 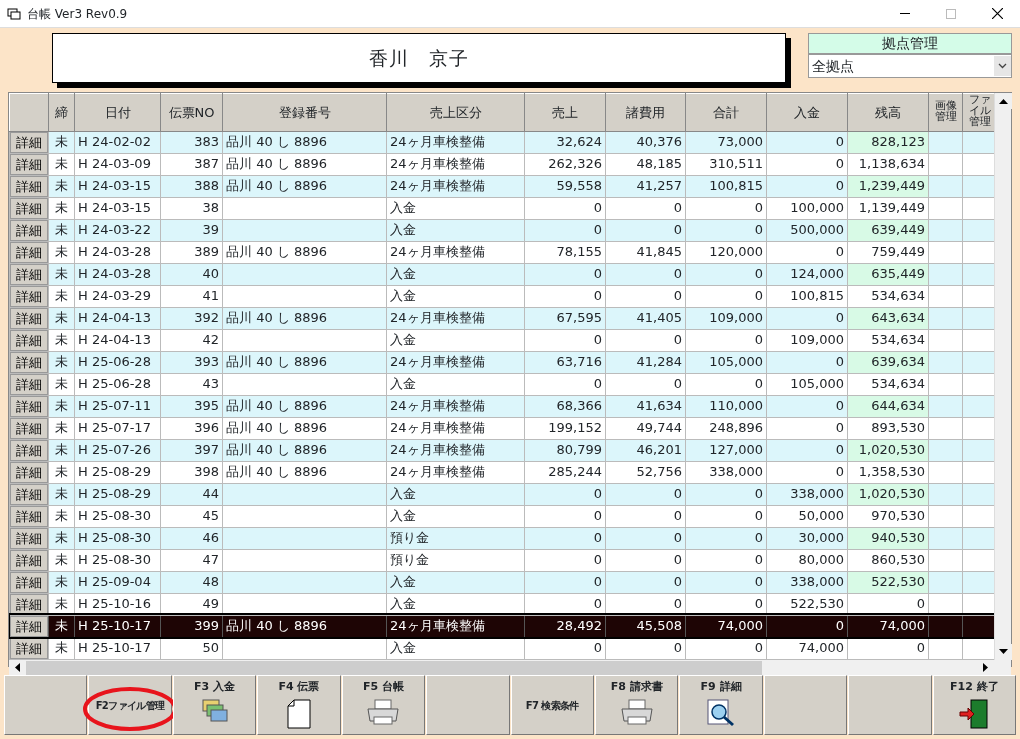 What do you see at coordinates (974, 705) in the screenshot?
I see `function-key: F12 終了` at bounding box center [974, 705].